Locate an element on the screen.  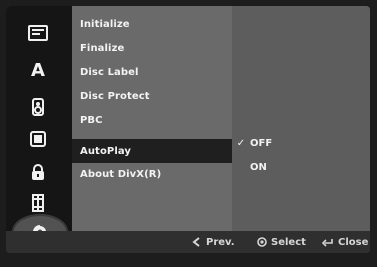
menu-item-pbc: PBC is located at coordinates (91, 120).